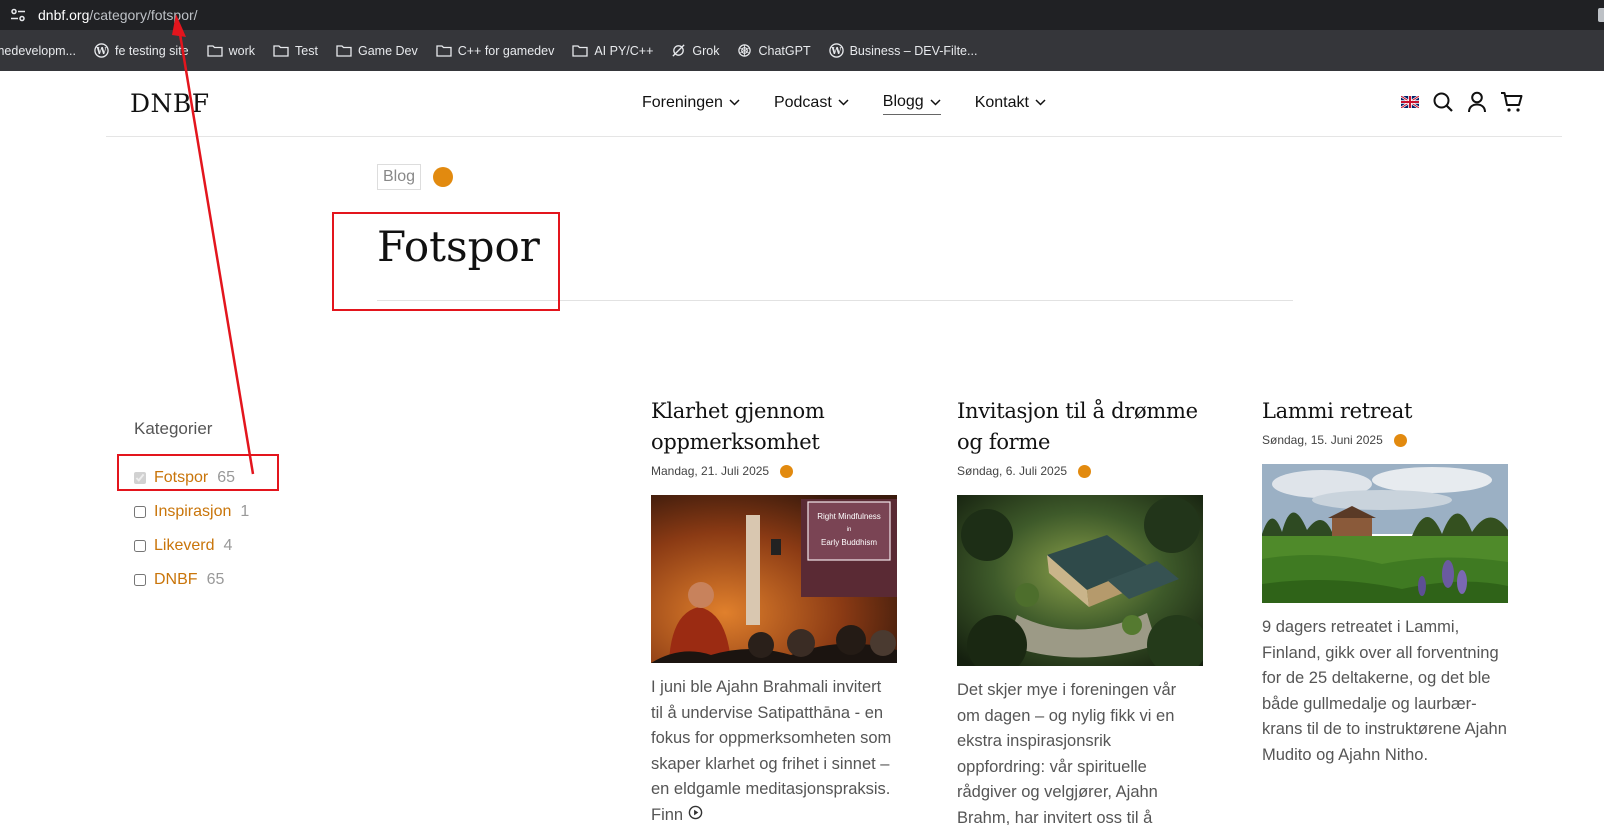 The image size is (1604, 825). What do you see at coordinates (213, 244) in the screenshot?
I see `annotation-arrow` at bounding box center [213, 244].